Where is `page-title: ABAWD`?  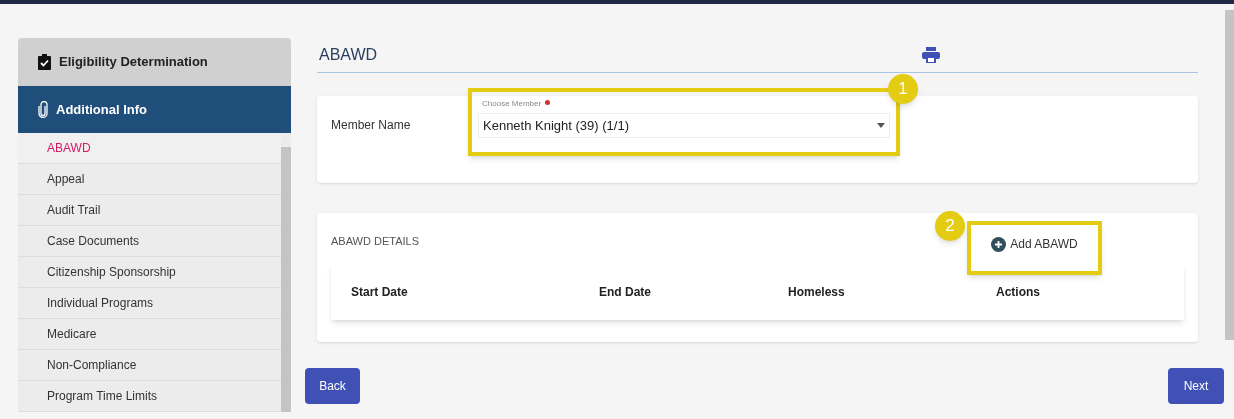
page-title: ABAWD is located at coordinates (349, 55).